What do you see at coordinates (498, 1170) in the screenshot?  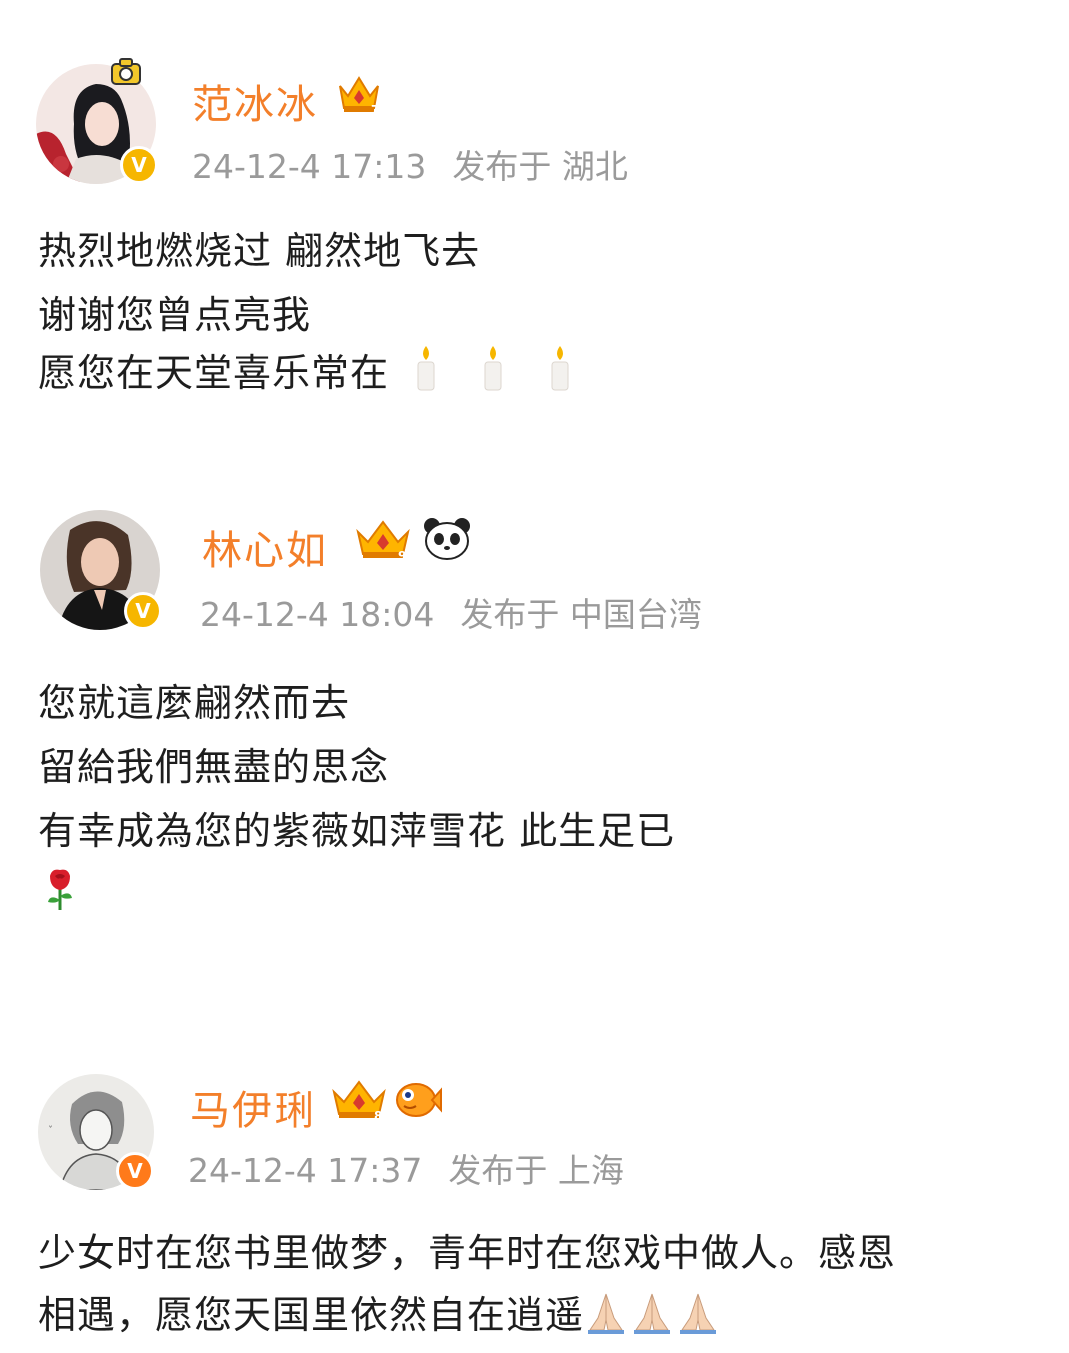 I see `published-label: 发布于` at bounding box center [498, 1170].